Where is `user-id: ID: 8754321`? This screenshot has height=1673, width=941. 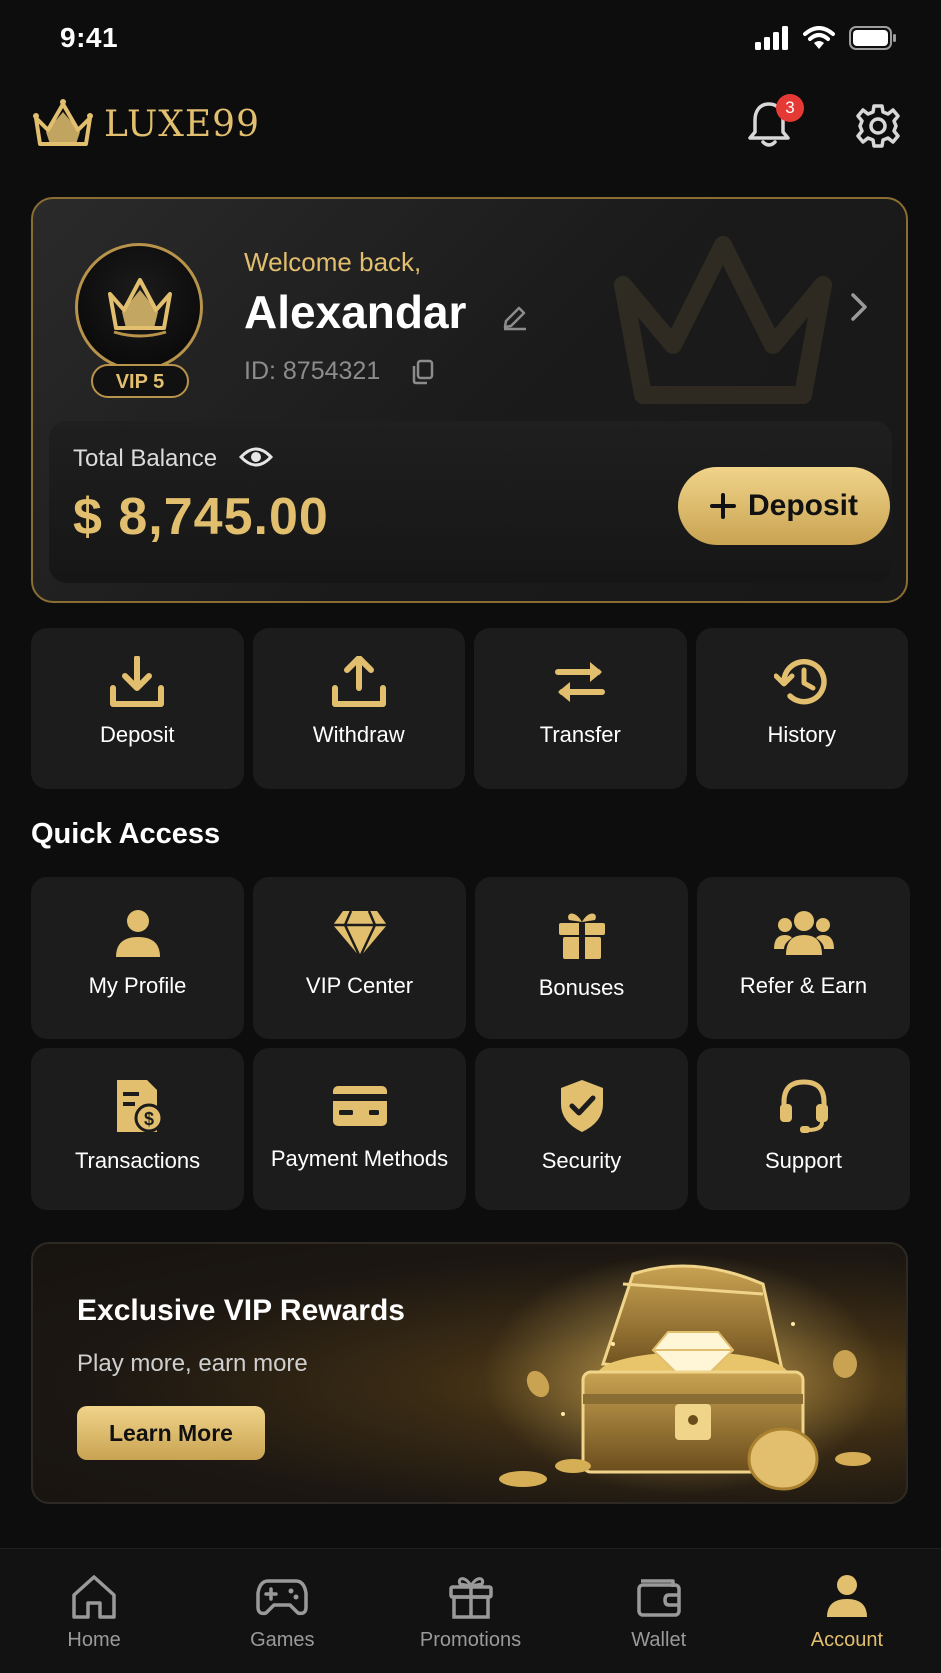 user-id: ID: 8754321 is located at coordinates (312, 371).